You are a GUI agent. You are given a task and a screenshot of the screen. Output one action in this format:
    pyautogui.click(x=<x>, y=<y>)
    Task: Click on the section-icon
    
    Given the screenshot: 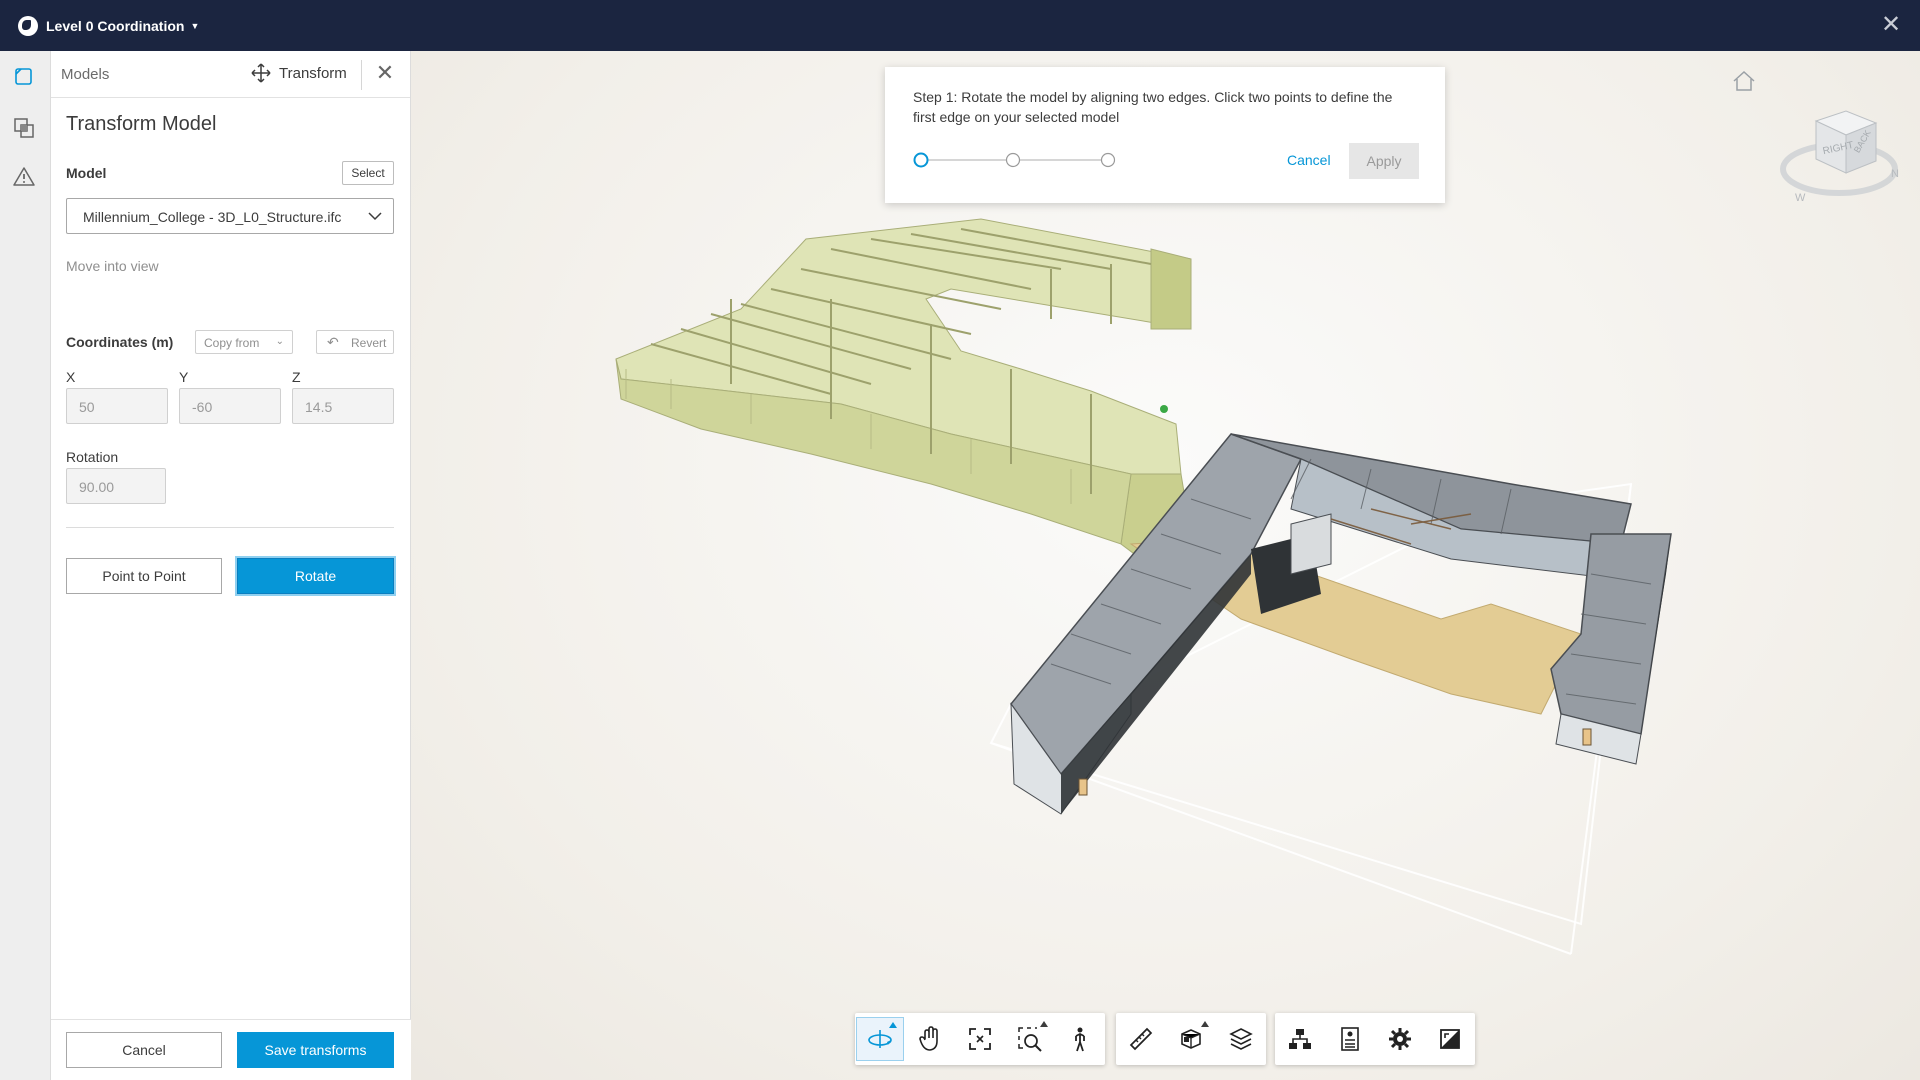 What is the action you would take?
    pyautogui.click(x=1191, y=1039)
    